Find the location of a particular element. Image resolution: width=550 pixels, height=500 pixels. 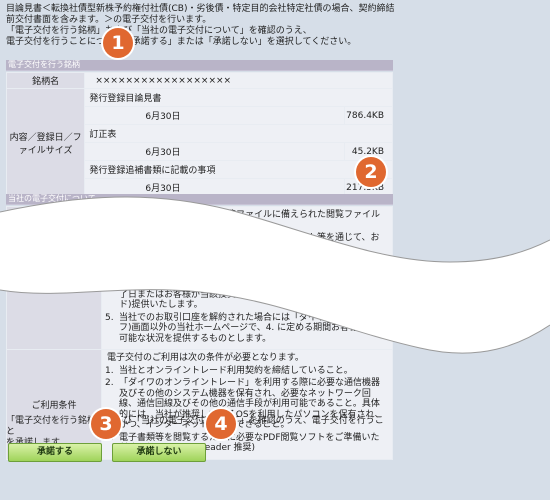

intro-line-2: 前交付書面を含みます。＞の電子交付を行います。 is located at coordinates (109, 20).